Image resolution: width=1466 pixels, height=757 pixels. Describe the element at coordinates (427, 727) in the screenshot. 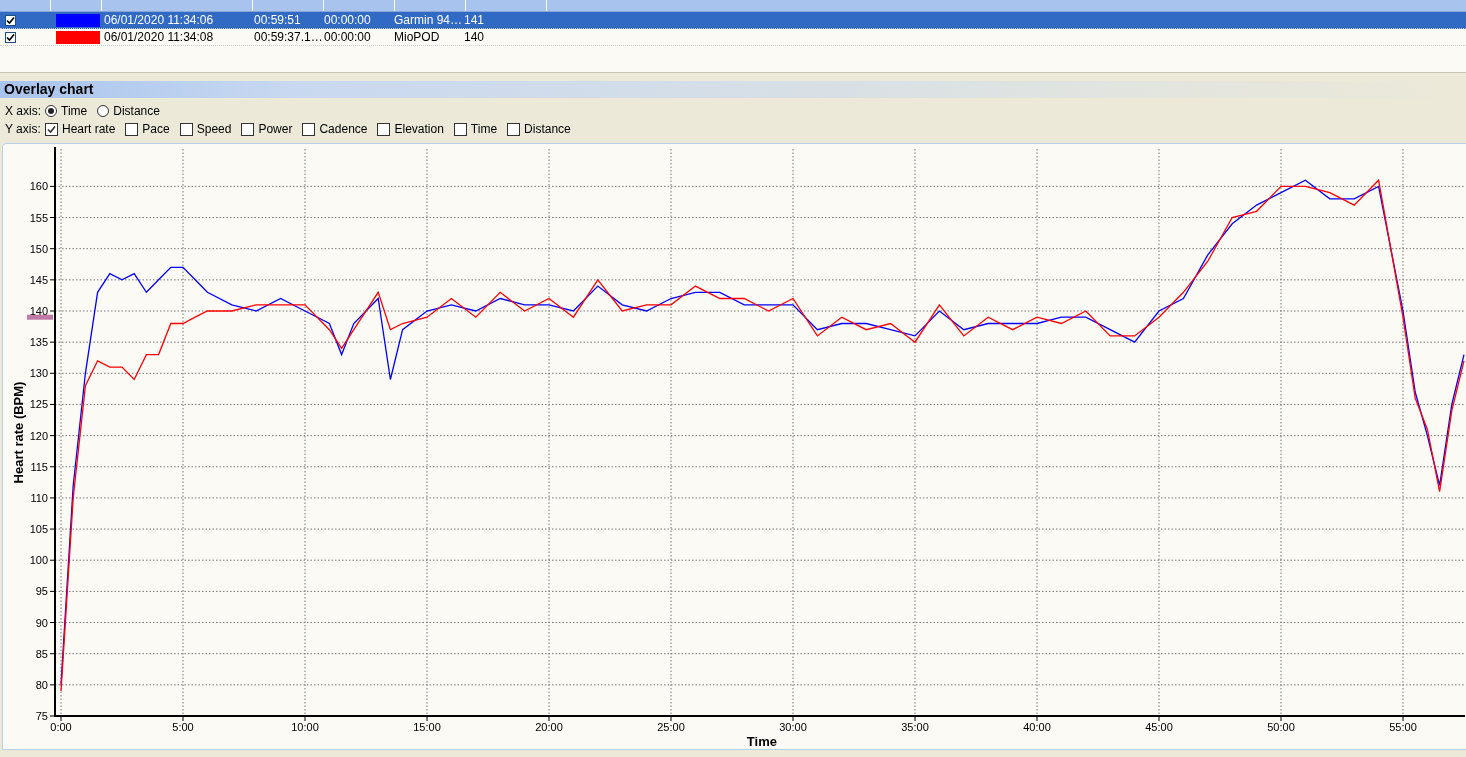

I see `x-tick-label: 15:00` at that location.